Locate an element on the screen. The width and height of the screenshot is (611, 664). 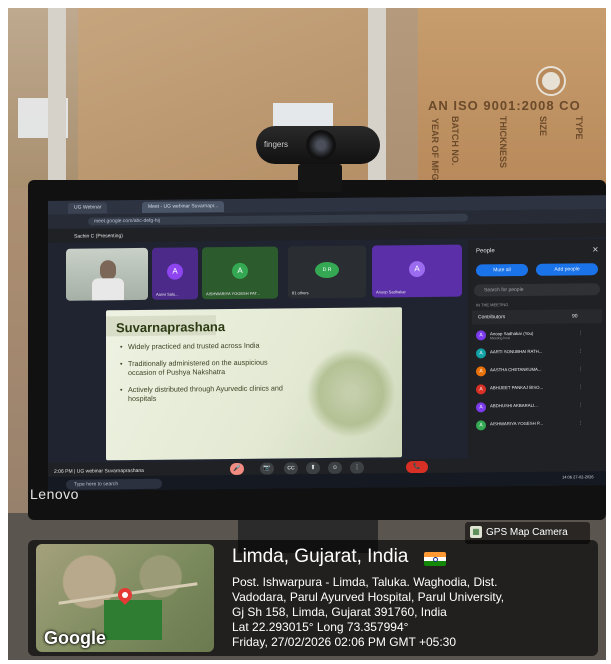
others-avatars: D R is located at coordinates (327, 270).